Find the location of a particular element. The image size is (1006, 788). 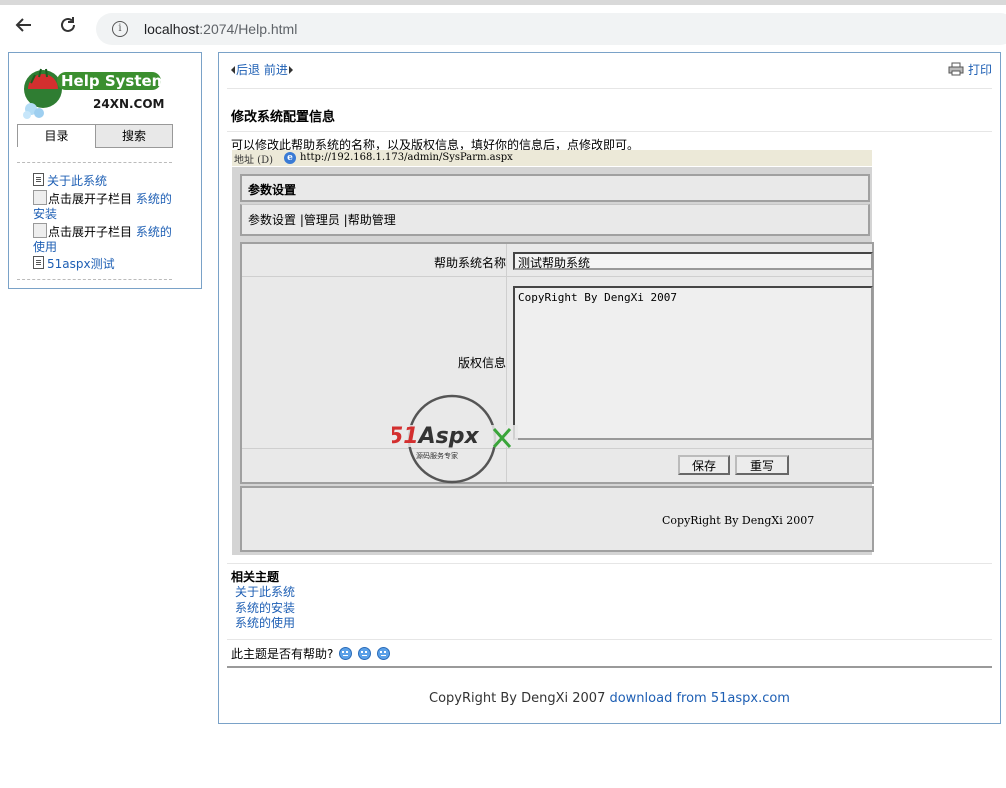

watermark-brand: 51Aspx is located at coordinates (435, 436).